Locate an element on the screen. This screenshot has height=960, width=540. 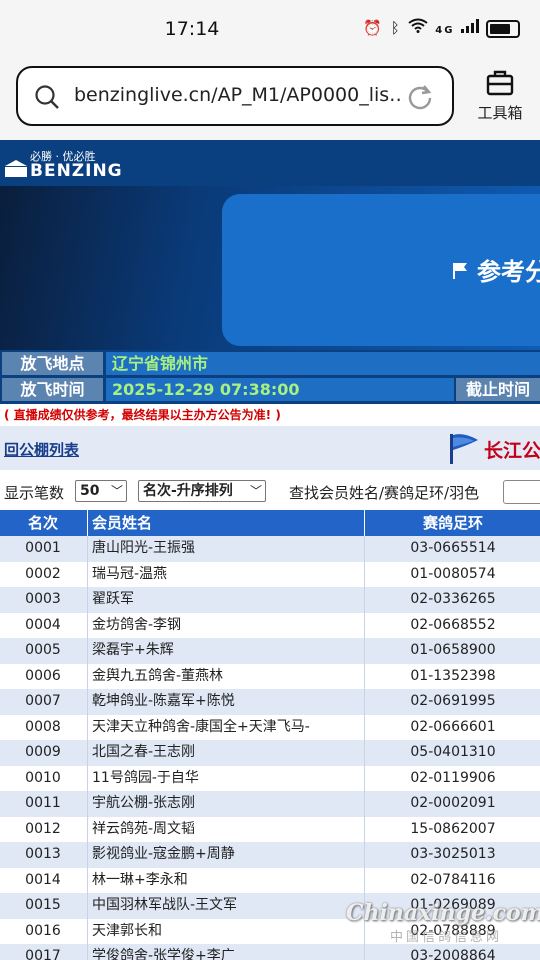
table-row: 0014 林一琳+李永和 02-0784116 is located at coordinates (270, 880).